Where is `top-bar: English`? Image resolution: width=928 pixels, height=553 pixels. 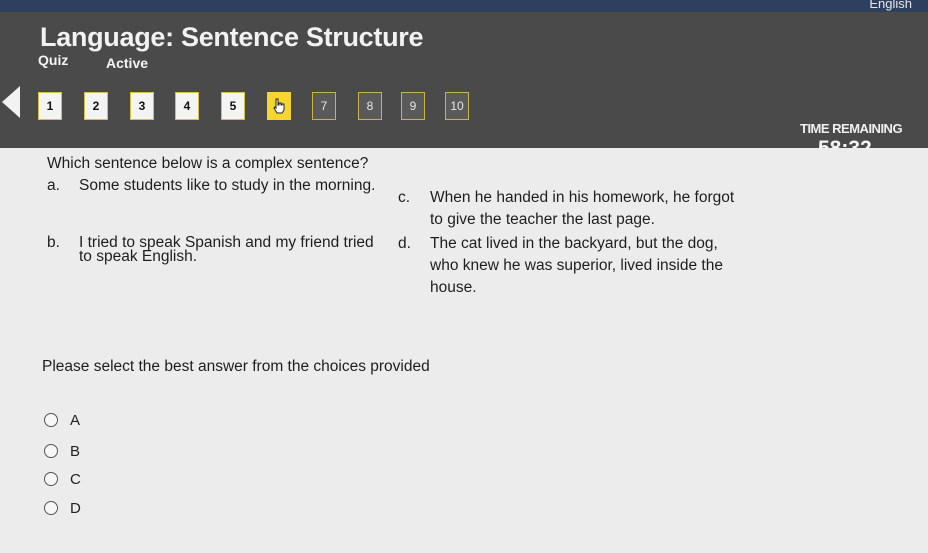
top-bar: English is located at coordinates (464, 6).